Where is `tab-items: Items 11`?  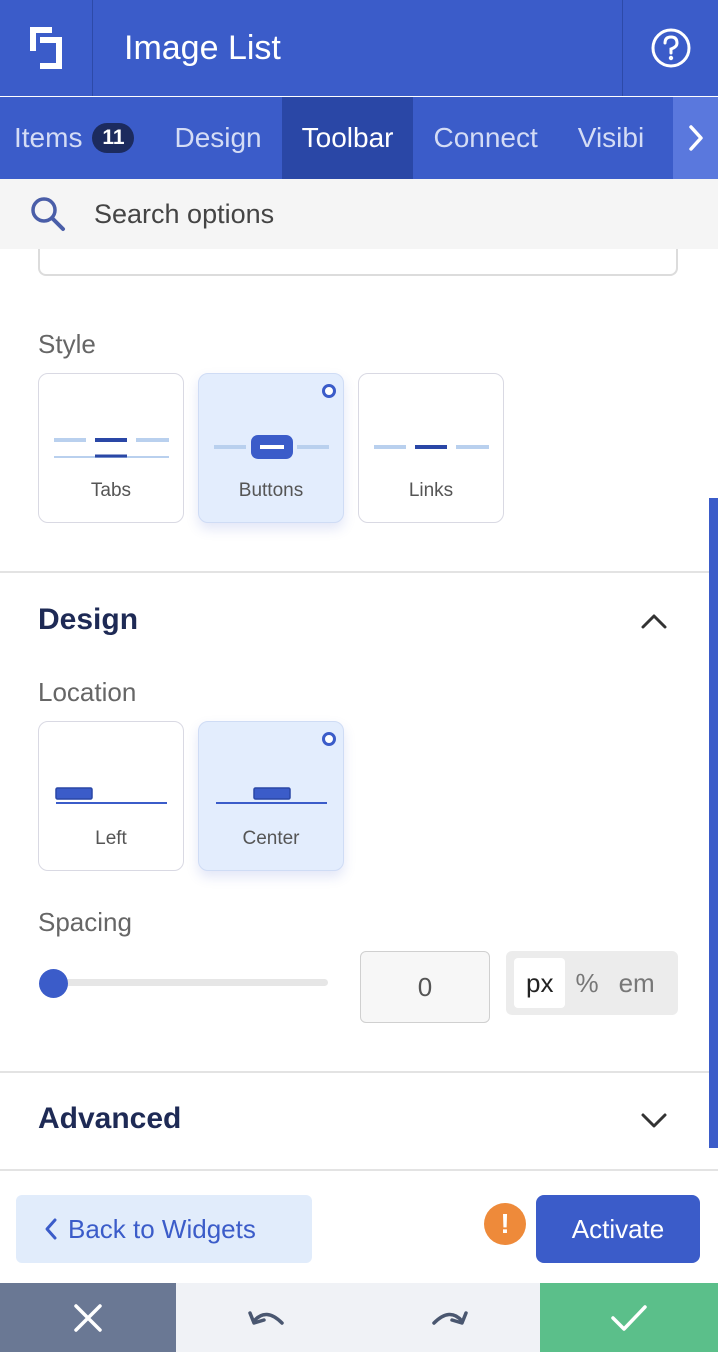
tab-items: Items 11 is located at coordinates (77, 138).